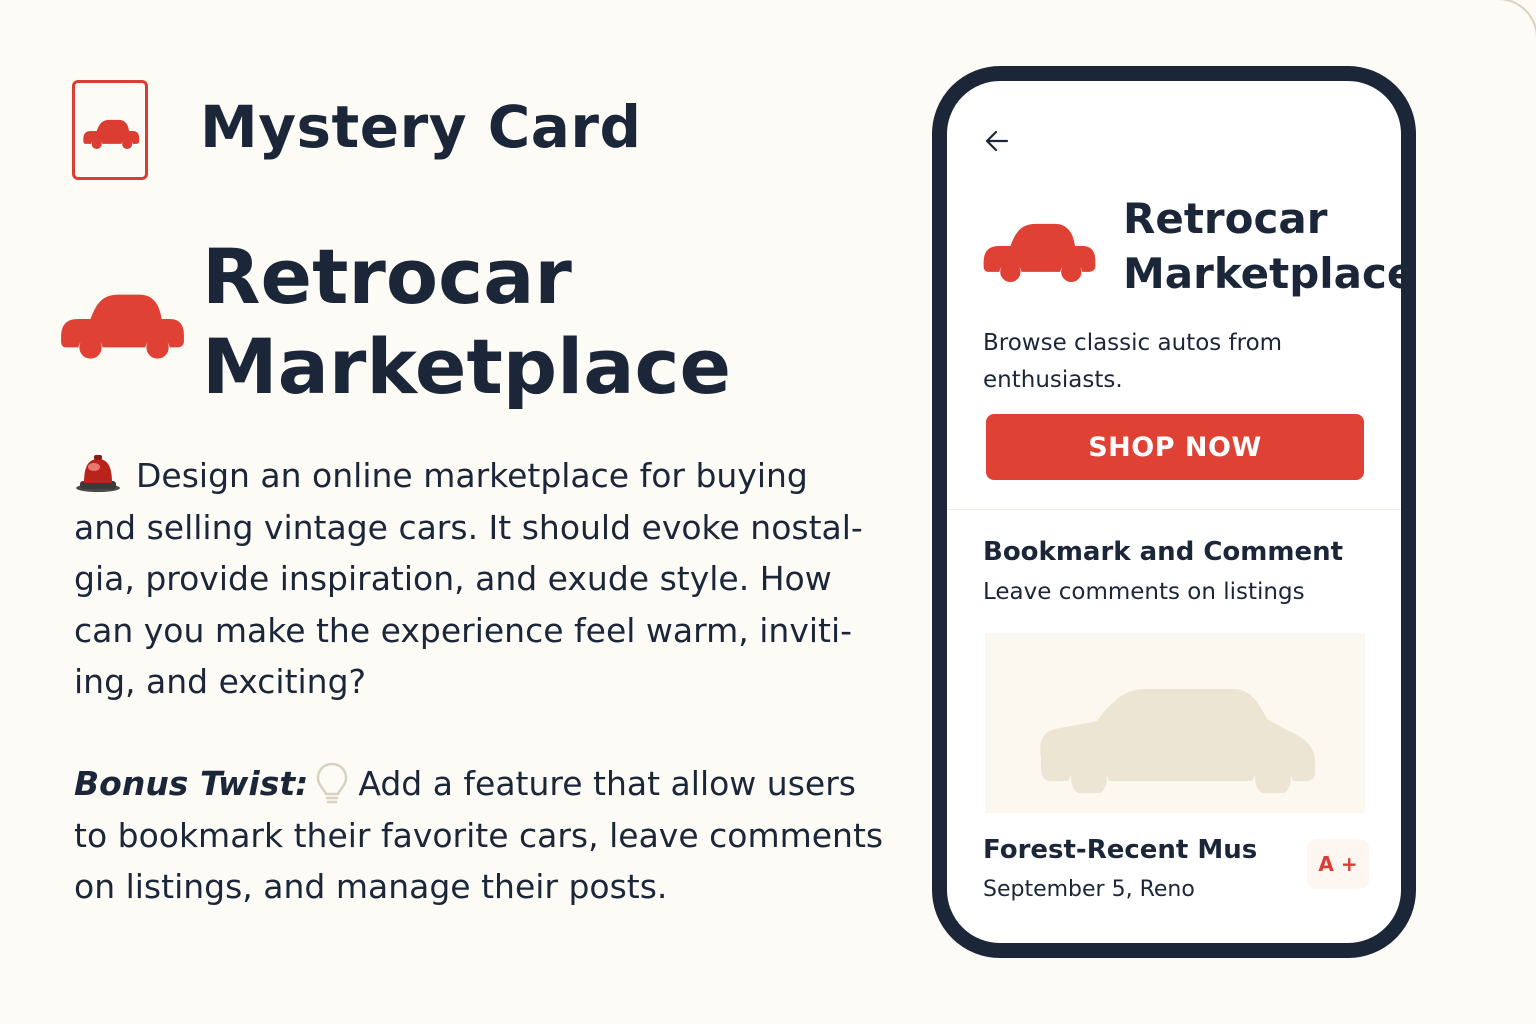 This screenshot has height=1024, width=1536. I want to click on app-title: Retrocar Marketplace, so click(1269, 246).